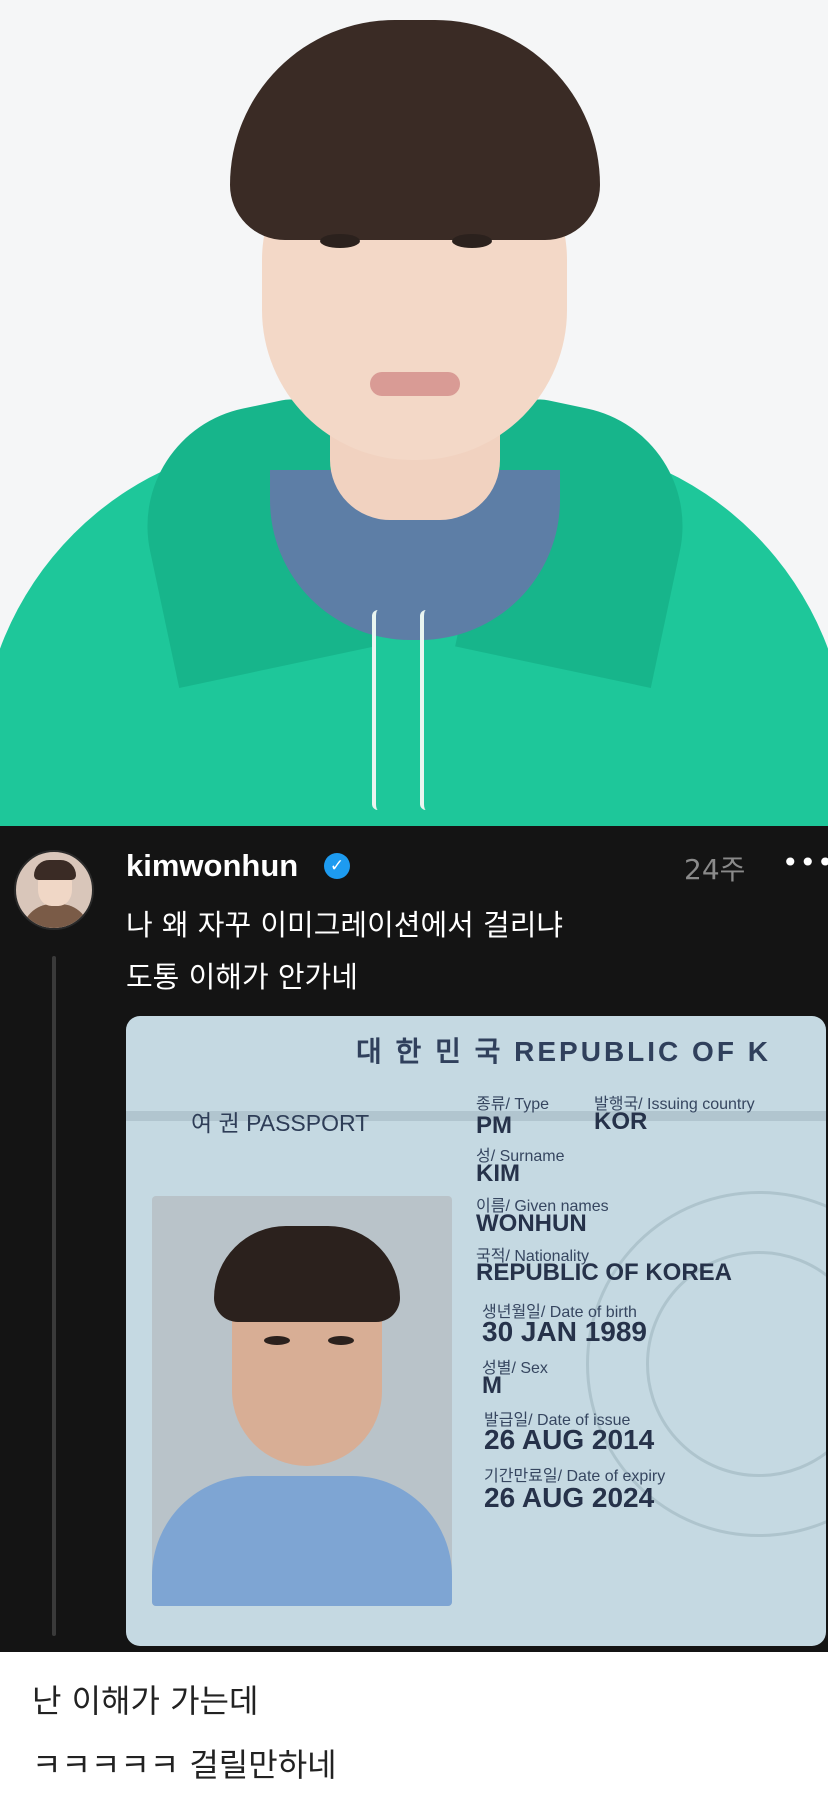 The width and height of the screenshot is (828, 1816). Describe the element at coordinates (337, 866) in the screenshot. I see `verified-badge-icon: ✓` at that location.